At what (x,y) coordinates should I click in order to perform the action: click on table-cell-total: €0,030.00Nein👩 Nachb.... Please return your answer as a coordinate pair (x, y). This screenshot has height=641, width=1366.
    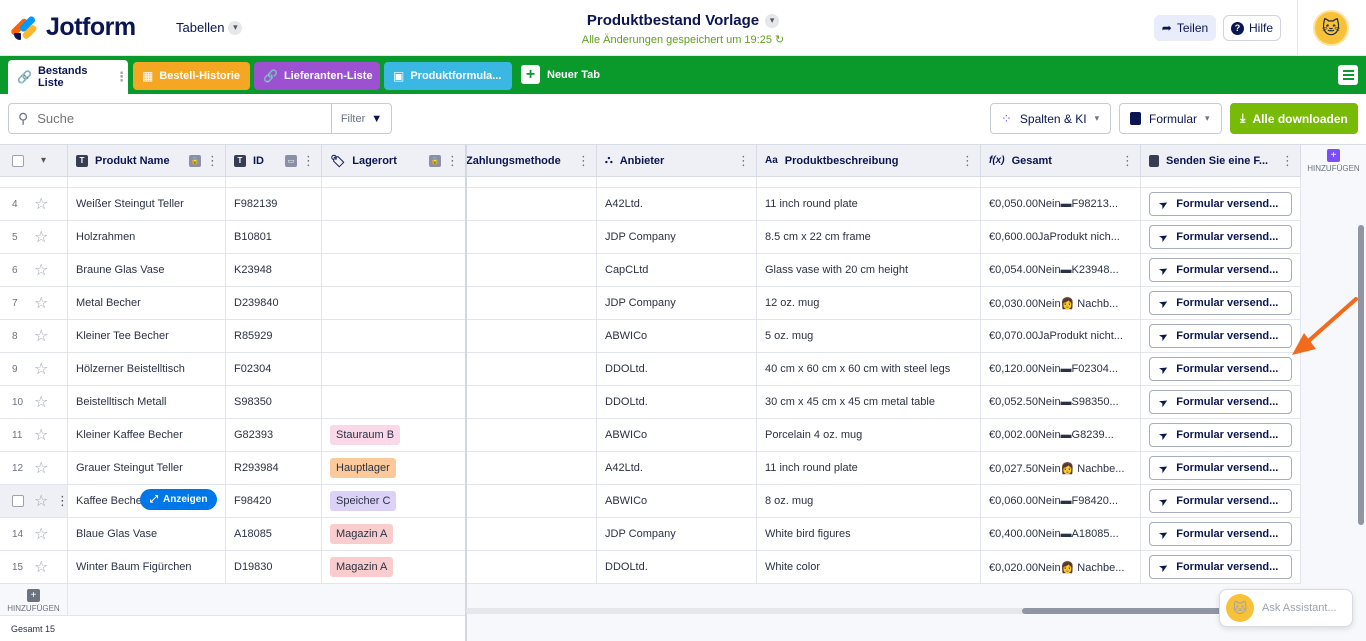
    Looking at the image, I should click on (1061, 303).